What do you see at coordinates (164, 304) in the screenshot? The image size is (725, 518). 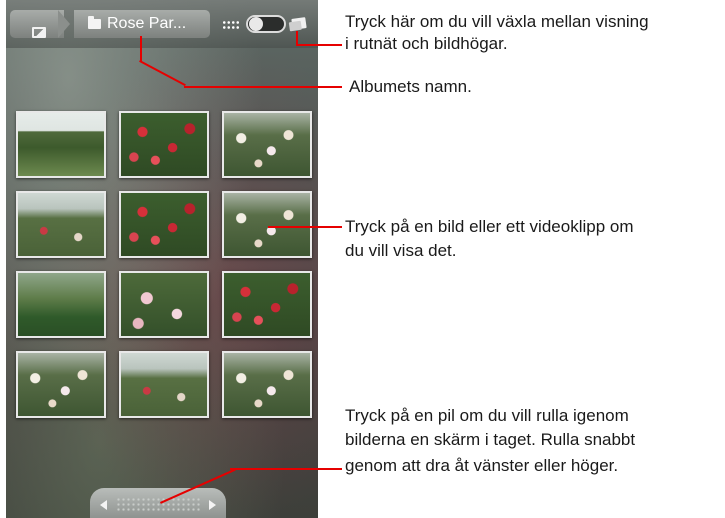 I see `thumbnail-r3-c2` at bounding box center [164, 304].